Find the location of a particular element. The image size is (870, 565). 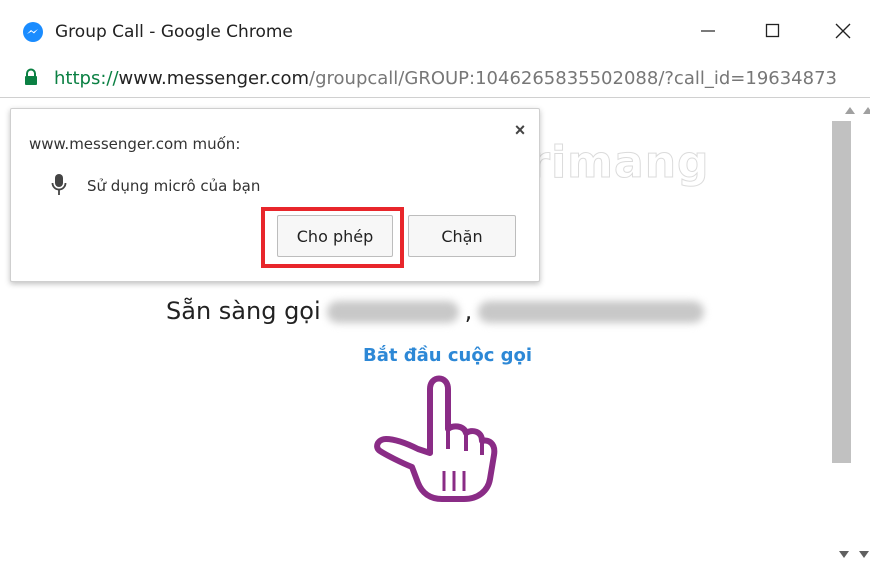

minimize-button is located at coordinates (708, 31).